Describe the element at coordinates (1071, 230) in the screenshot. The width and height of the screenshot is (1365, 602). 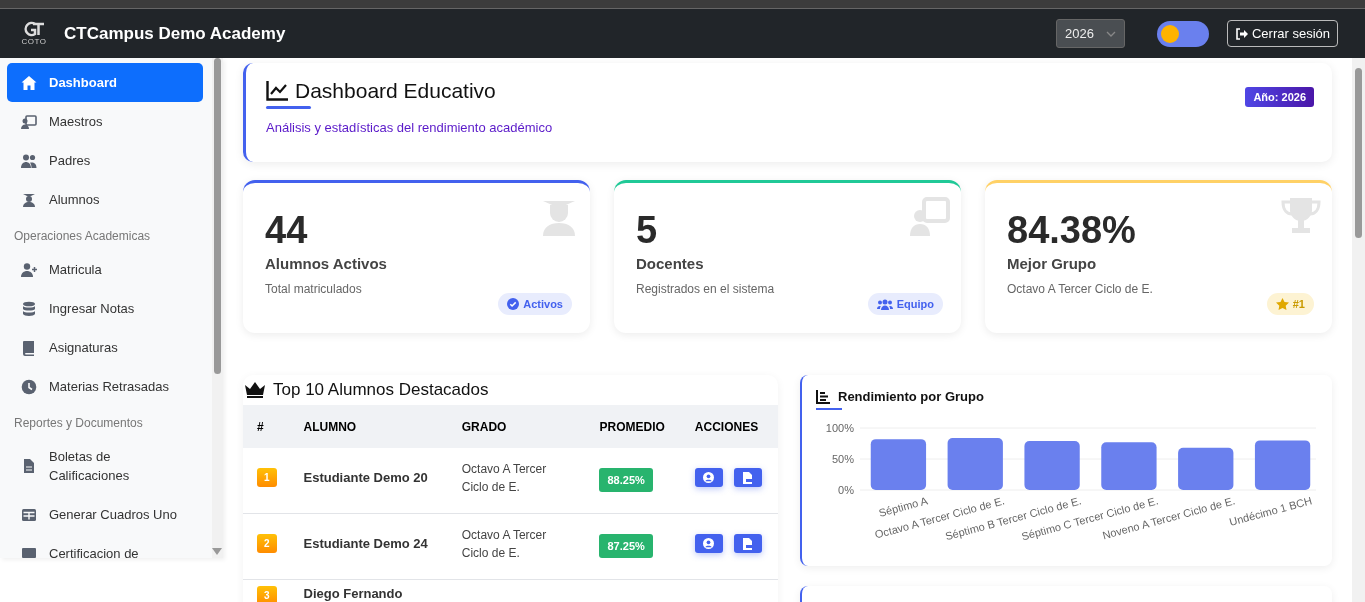
I see `stat-value: 84.38%` at that location.